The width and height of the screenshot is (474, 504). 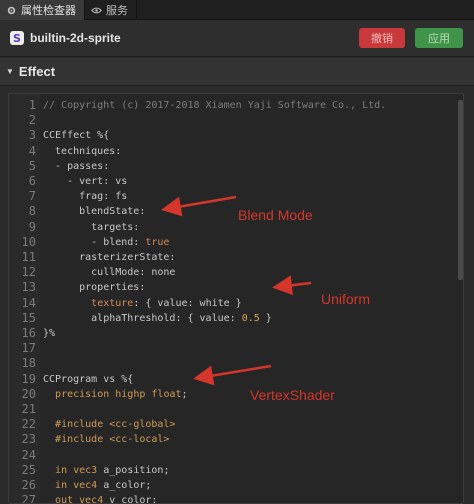 I want to click on code-line: 13 properties:, so click(x=236, y=287).